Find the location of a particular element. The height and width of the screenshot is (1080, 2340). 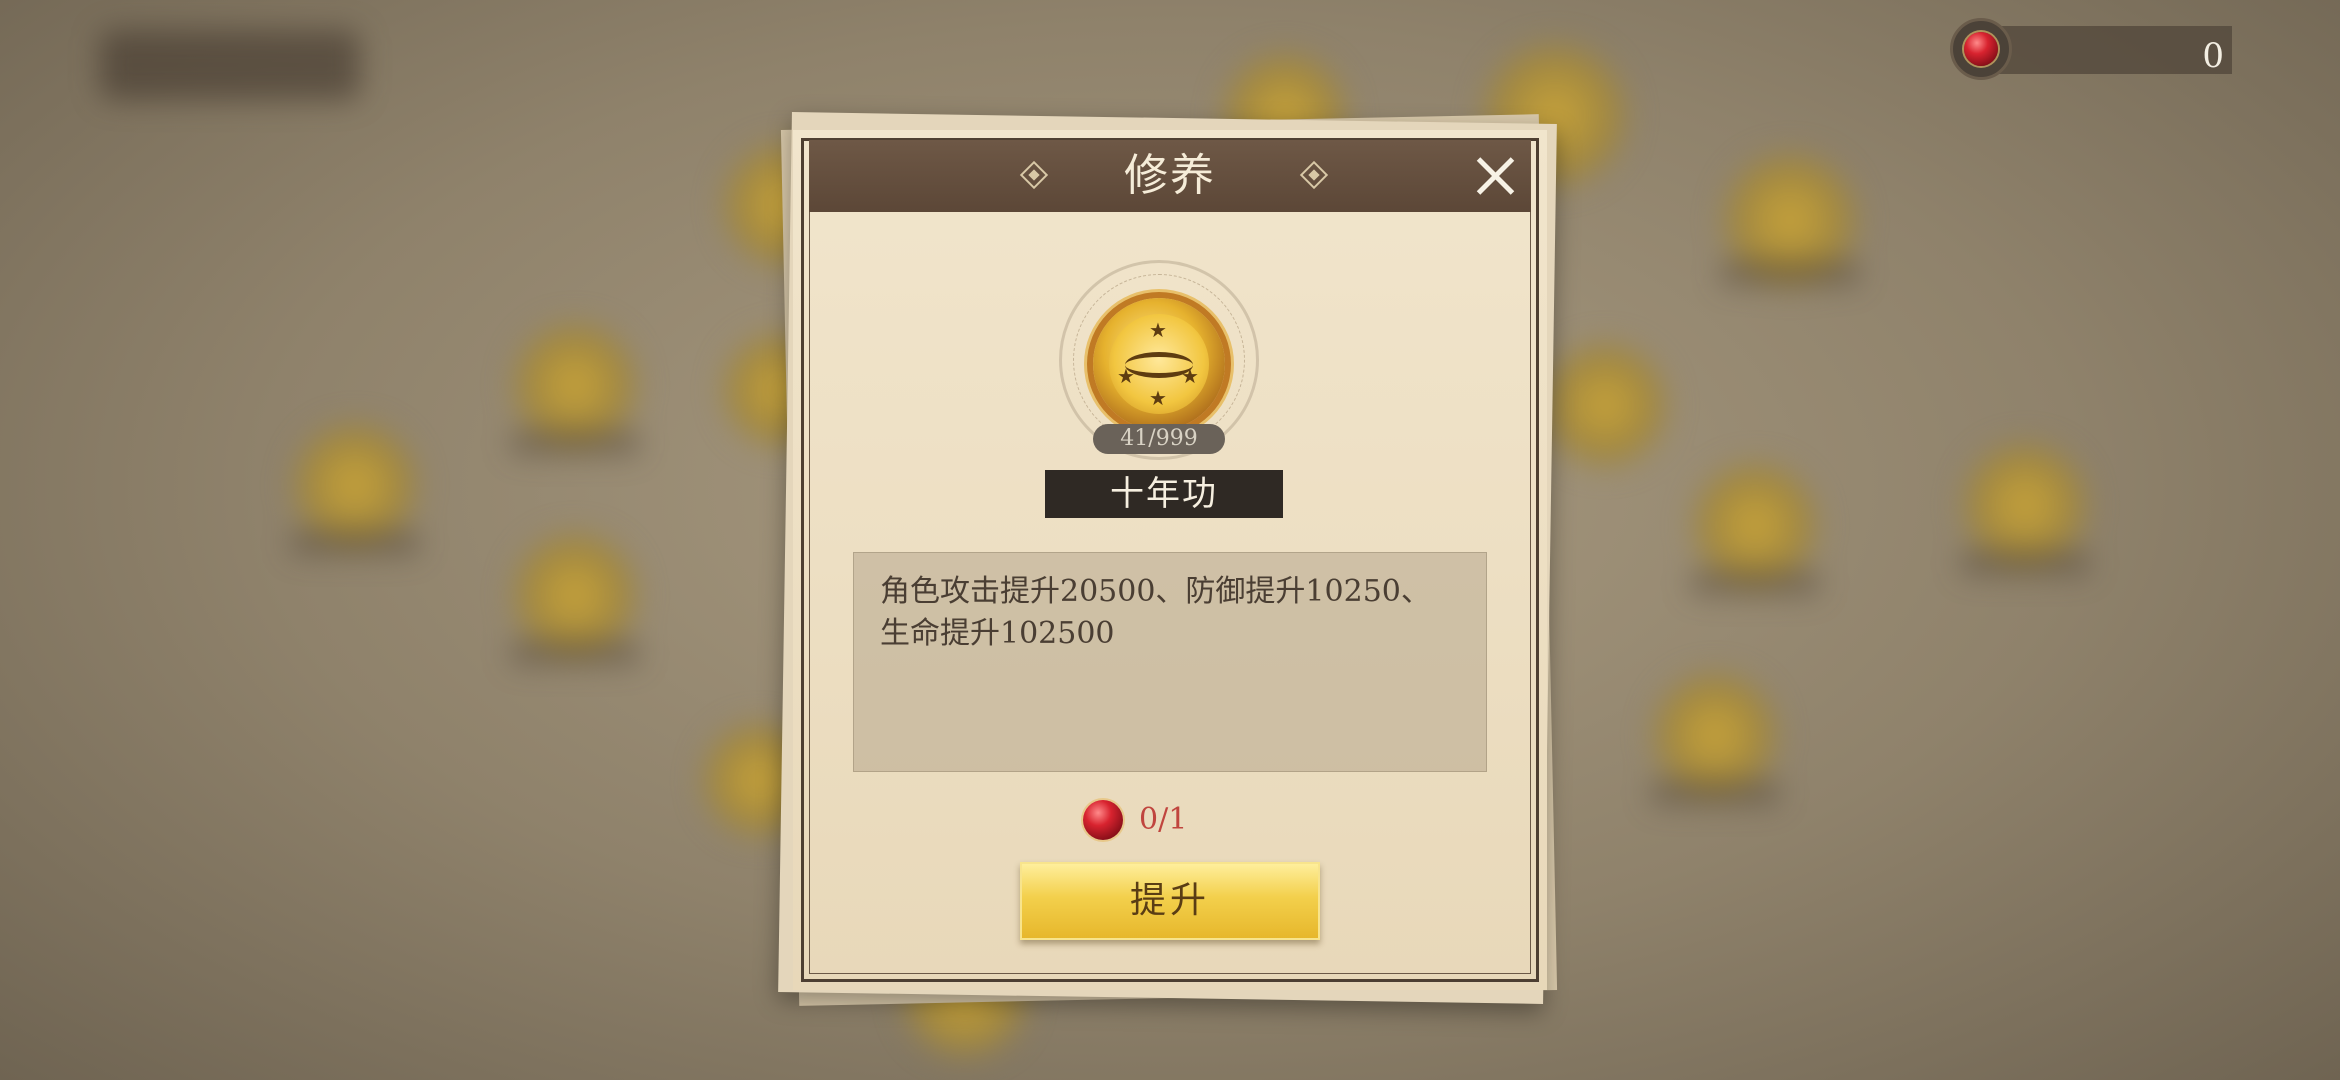

close-icon is located at coordinates (1495, 176).